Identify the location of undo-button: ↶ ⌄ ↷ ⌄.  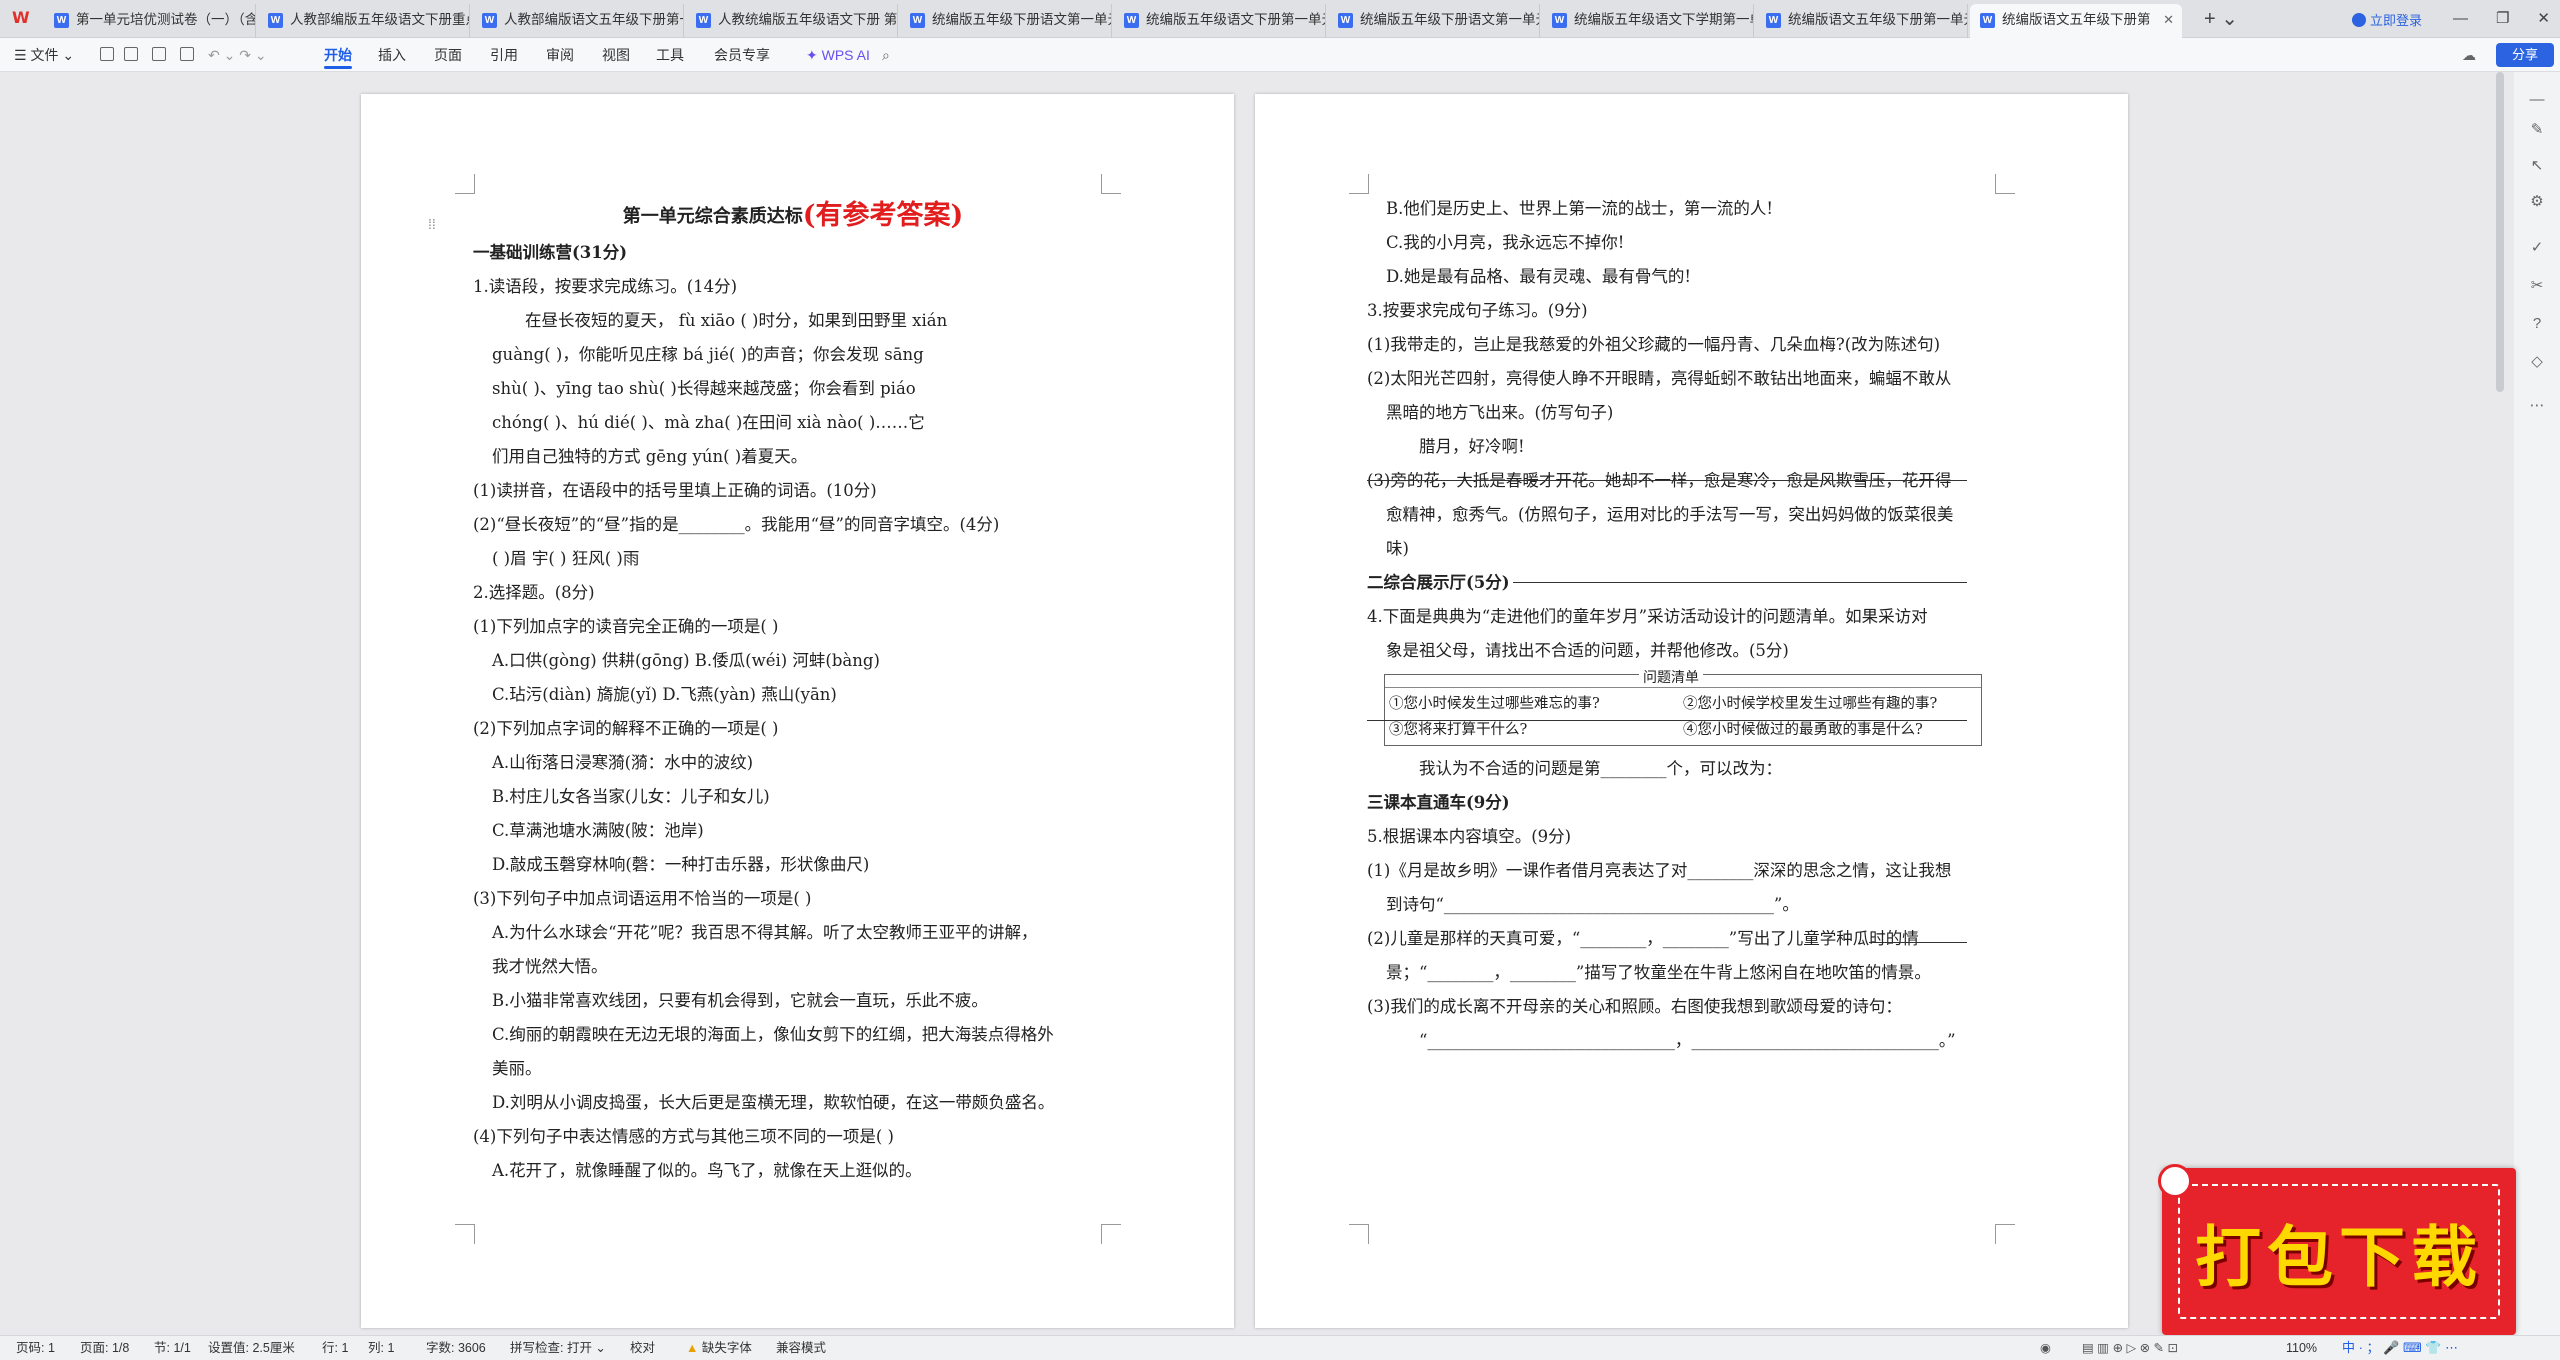
(237, 55).